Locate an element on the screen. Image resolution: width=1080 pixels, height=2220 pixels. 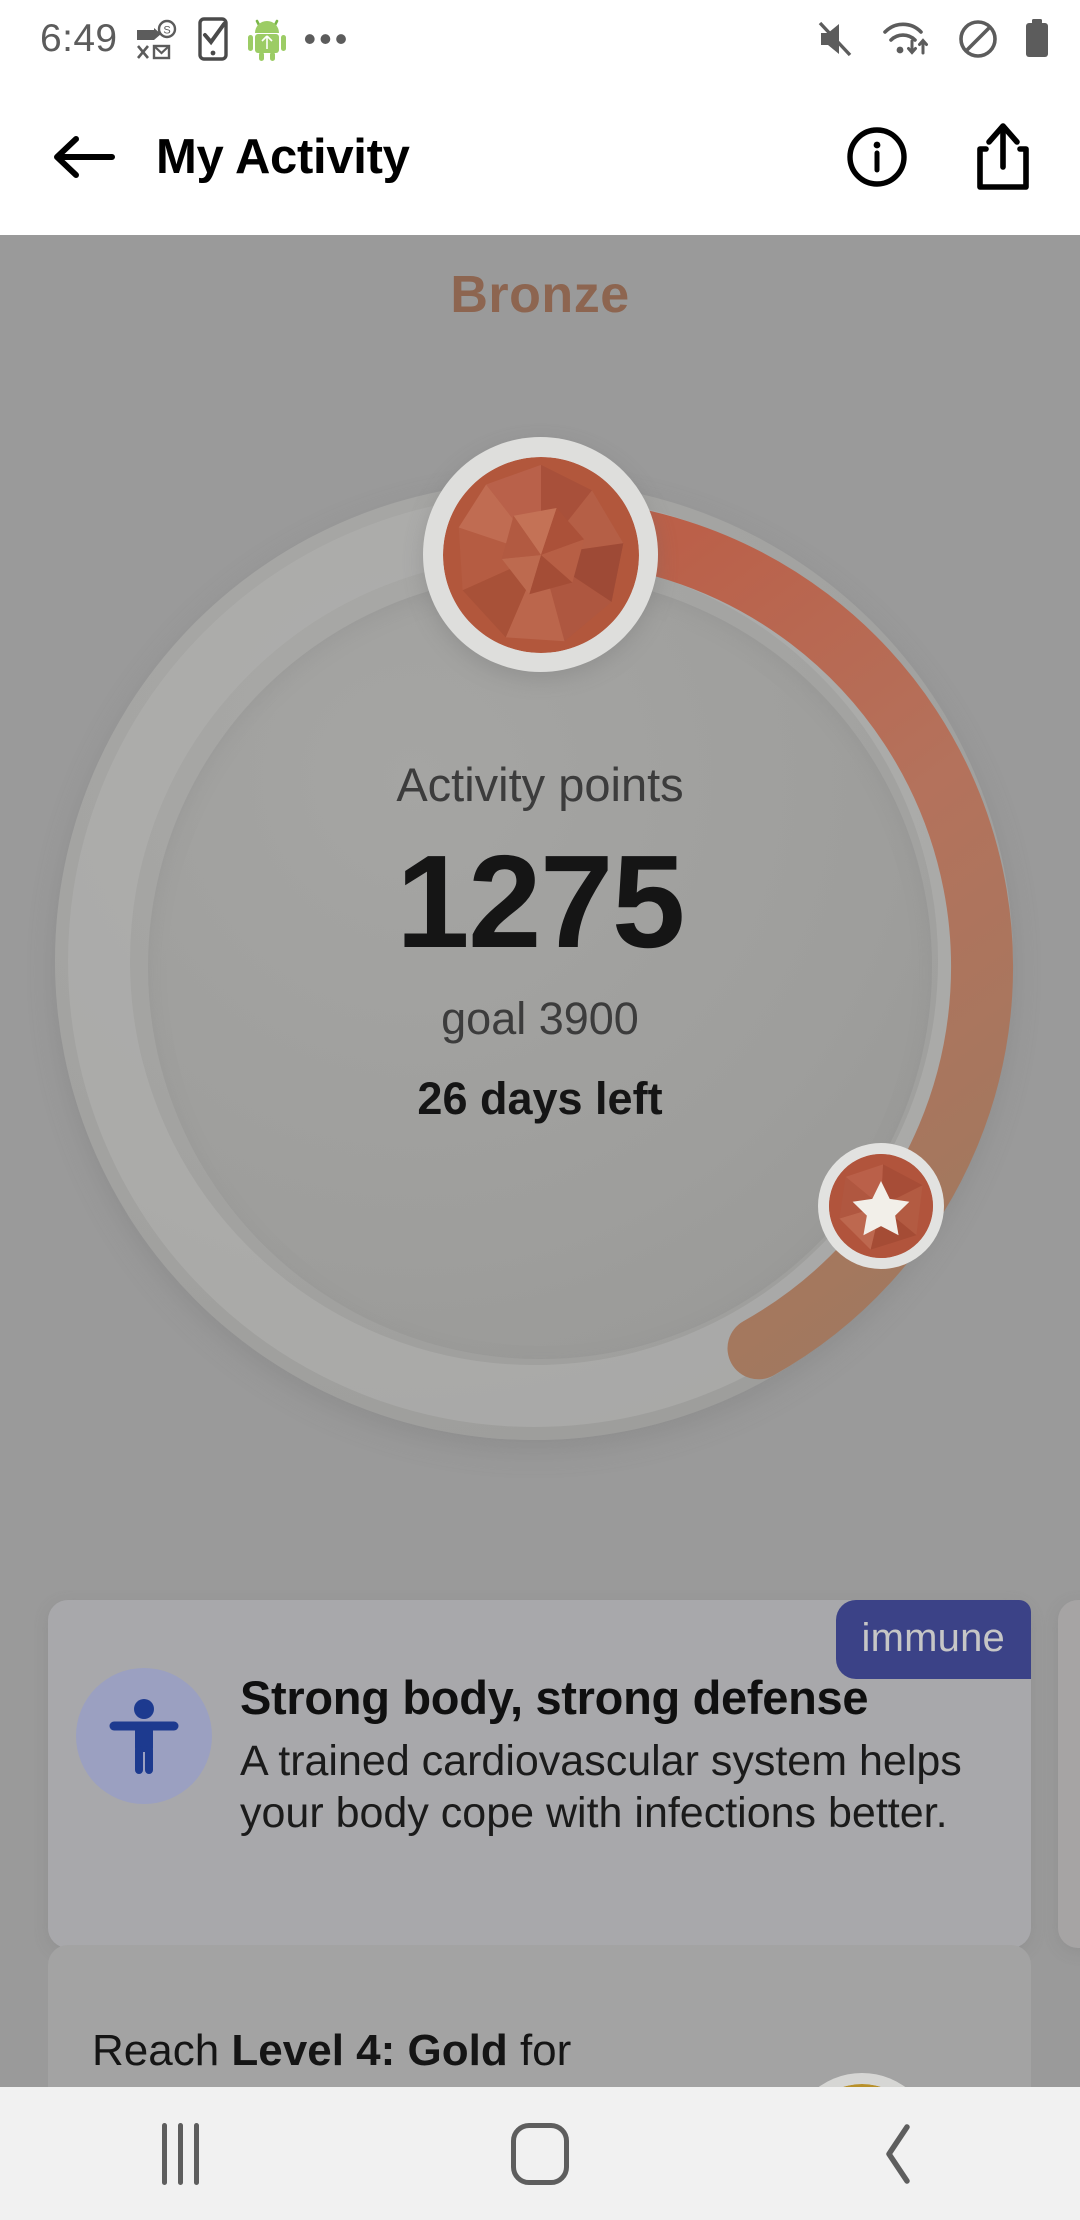
bronze-gem-badge is located at coordinates (540, 554).